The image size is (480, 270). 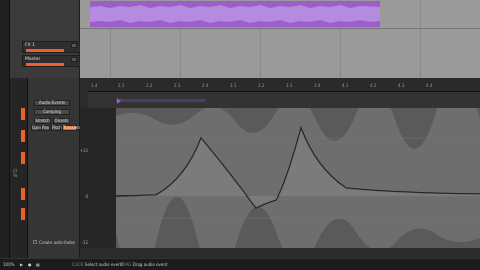 I want to click on stretch-button: Stretch, so click(x=42, y=121).